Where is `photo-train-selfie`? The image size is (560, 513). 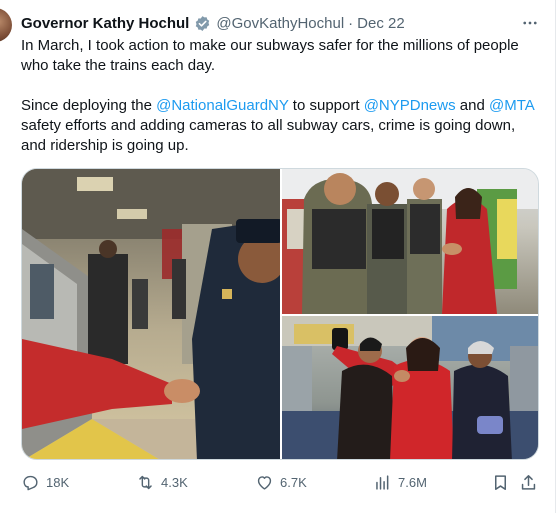 photo-train-selfie is located at coordinates (410, 387).